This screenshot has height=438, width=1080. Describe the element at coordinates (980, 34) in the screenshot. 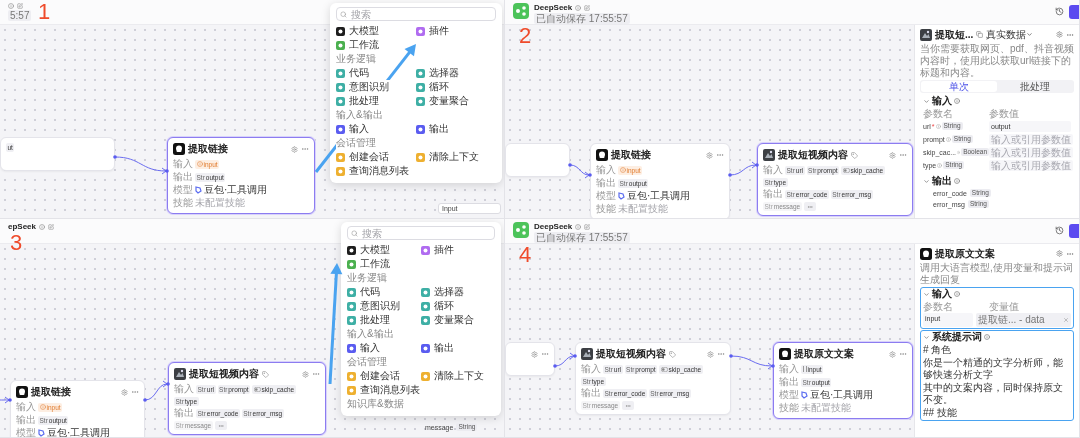

I see `copy-icon` at that location.